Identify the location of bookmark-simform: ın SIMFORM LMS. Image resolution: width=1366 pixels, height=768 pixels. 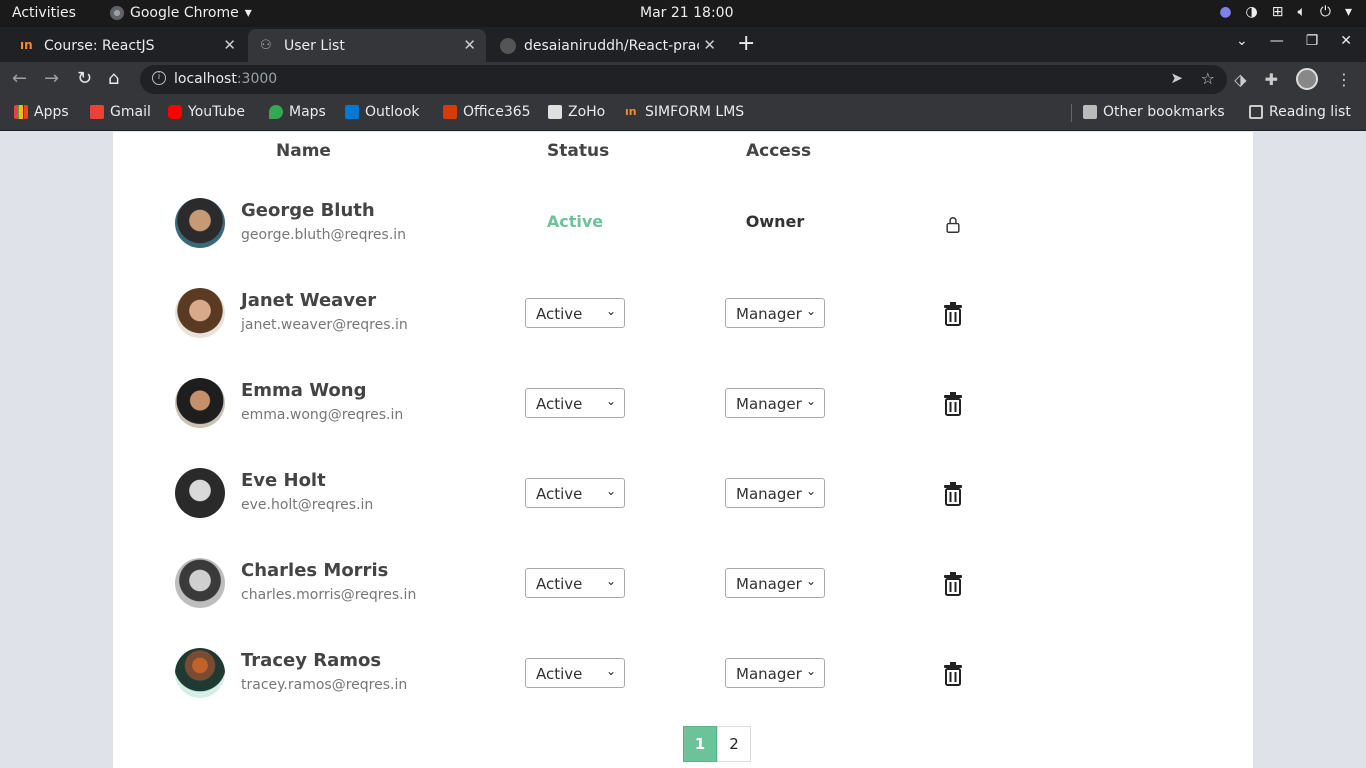
(684, 112).